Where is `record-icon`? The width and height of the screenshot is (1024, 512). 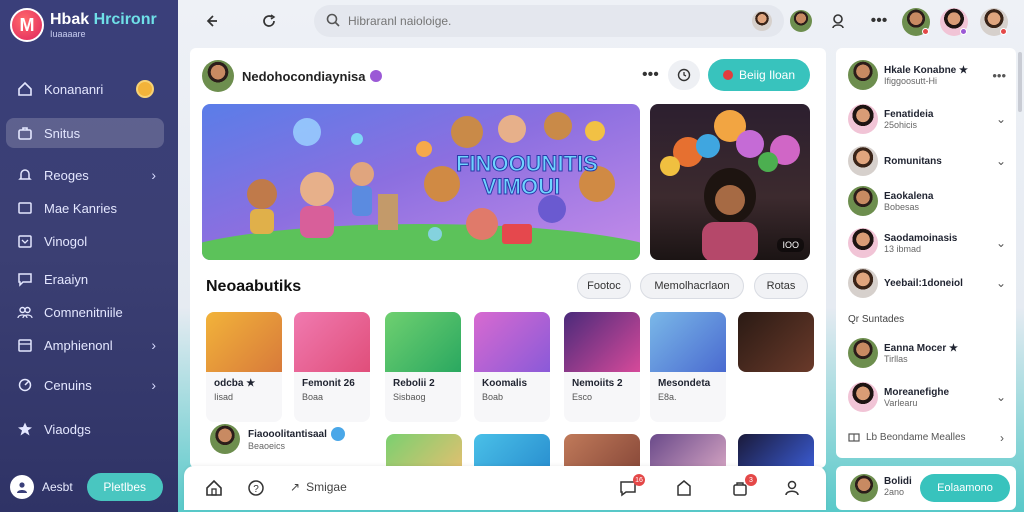 record-icon is located at coordinates (727, 75).